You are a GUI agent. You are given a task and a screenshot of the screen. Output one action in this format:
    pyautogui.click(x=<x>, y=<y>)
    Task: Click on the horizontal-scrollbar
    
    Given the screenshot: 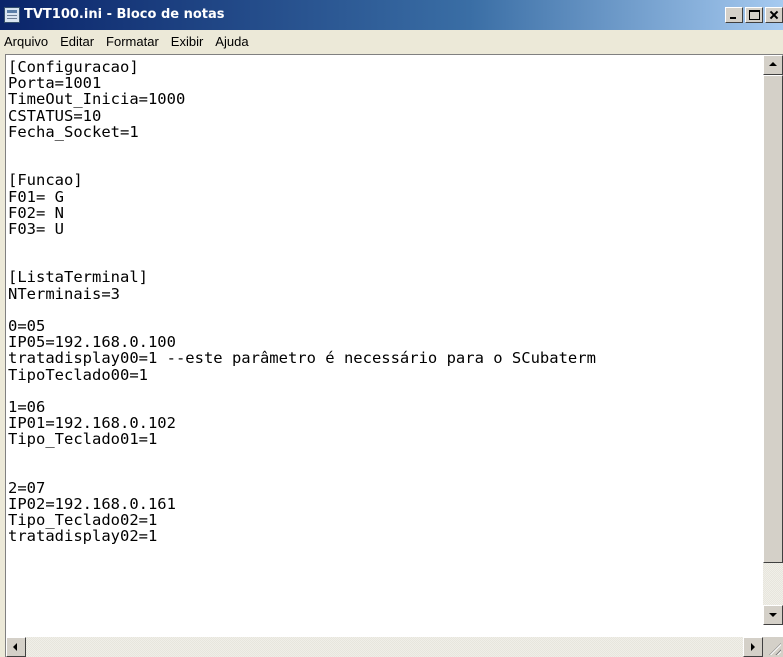 What is the action you would take?
    pyautogui.click(x=384, y=647)
    